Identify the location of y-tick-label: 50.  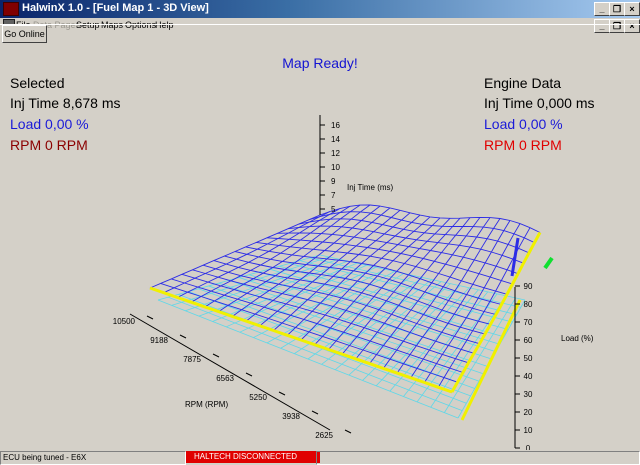
(528, 358).